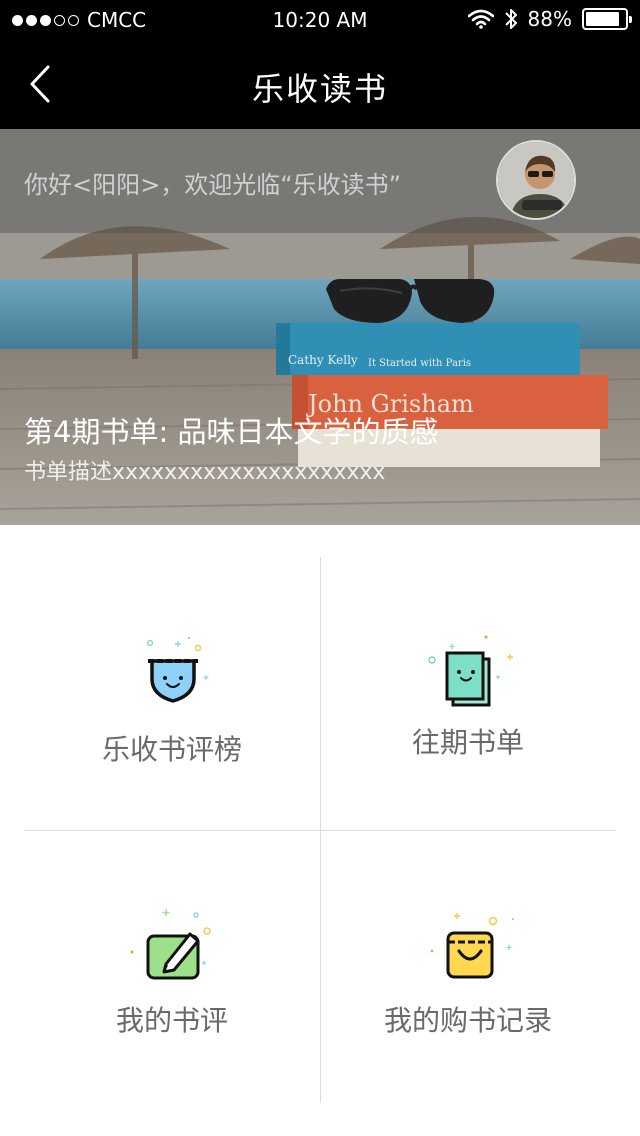 This screenshot has height=1136, width=640. I want to click on nav-bar: 乐收读书, so click(320, 84).